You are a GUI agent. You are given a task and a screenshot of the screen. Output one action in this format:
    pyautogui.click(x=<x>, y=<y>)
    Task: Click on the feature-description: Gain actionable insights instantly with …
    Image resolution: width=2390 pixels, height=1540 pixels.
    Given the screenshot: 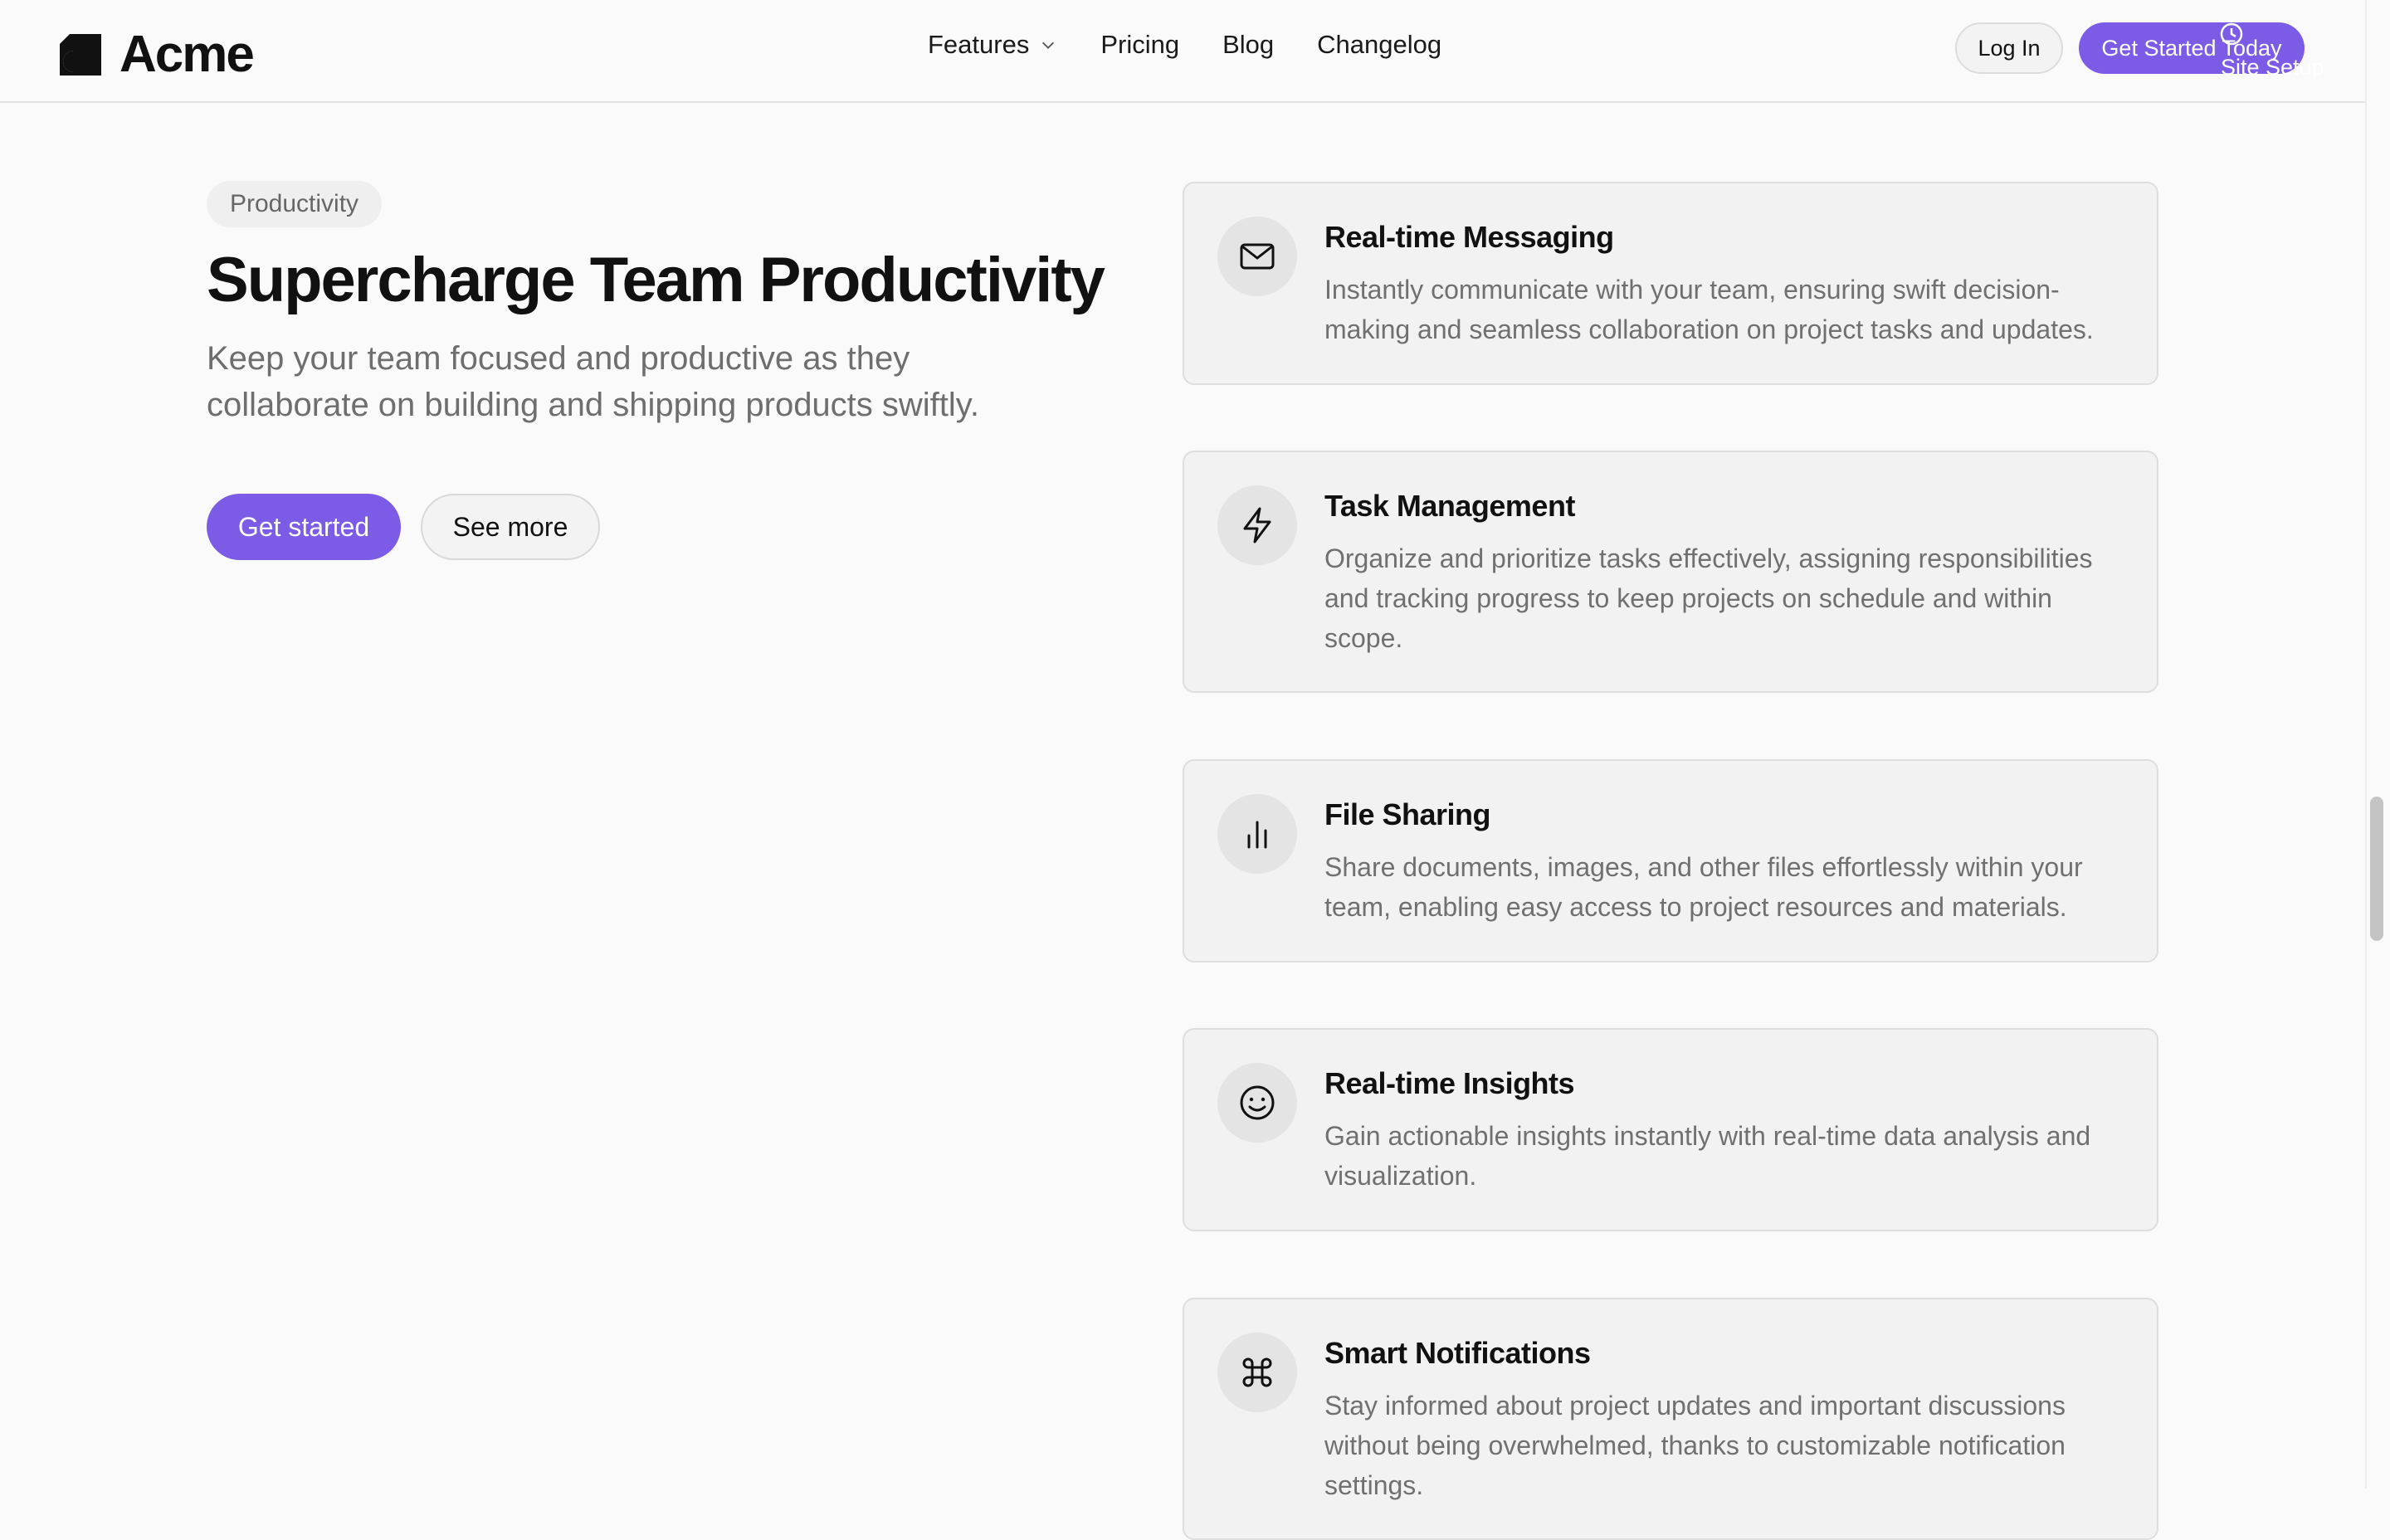 What is the action you would take?
    pyautogui.click(x=1708, y=1156)
    